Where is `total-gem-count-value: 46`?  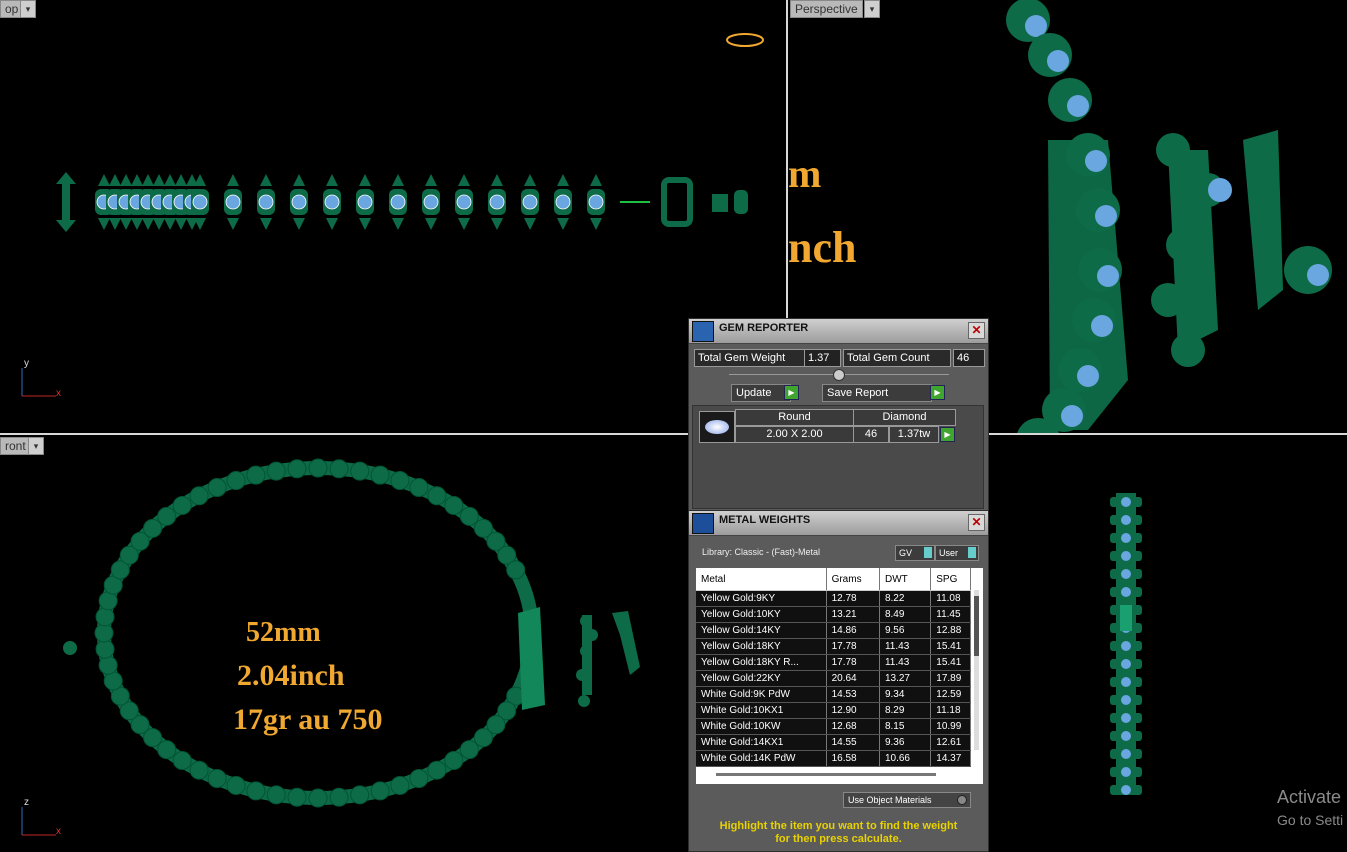
total-gem-count-value: 46 is located at coordinates (969, 358).